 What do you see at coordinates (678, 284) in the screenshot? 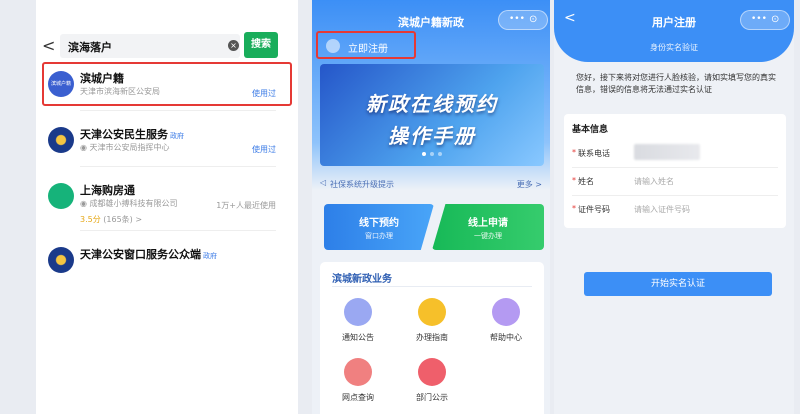
I see `start-verification-button: 开始实名认证` at bounding box center [678, 284].